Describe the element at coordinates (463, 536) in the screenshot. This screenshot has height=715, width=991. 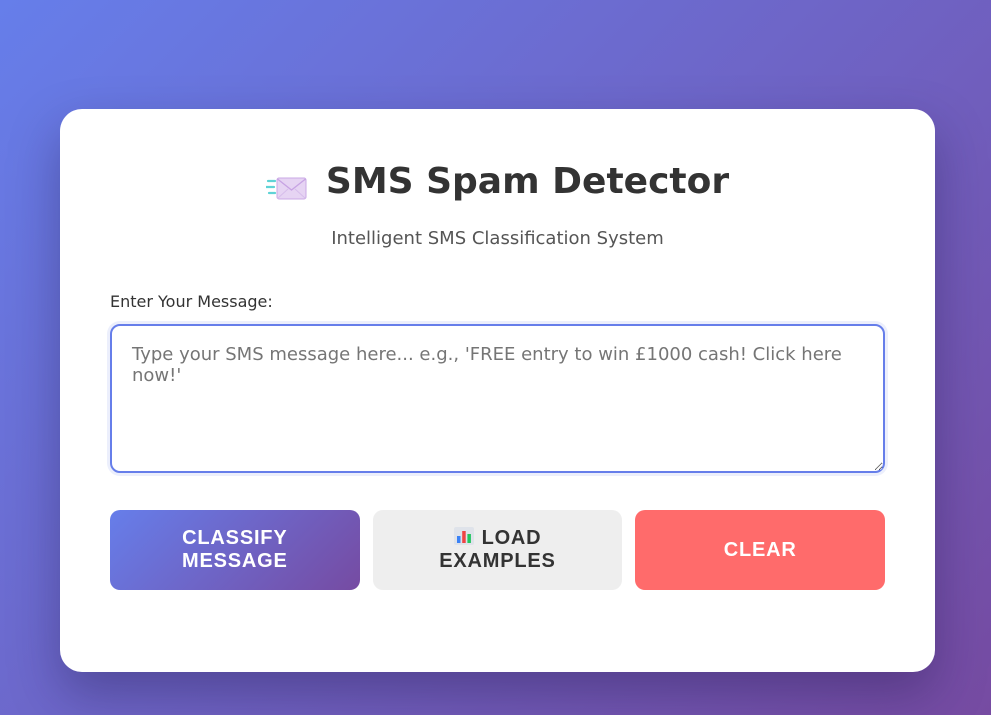
I see `bar-chart-icon` at that location.